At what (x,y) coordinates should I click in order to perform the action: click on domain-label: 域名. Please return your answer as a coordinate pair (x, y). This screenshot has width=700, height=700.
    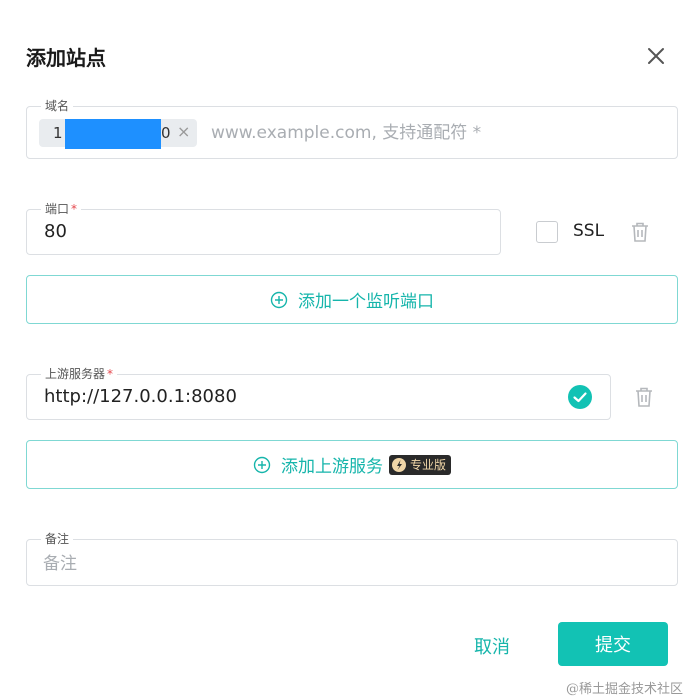
    Looking at the image, I should click on (57, 106).